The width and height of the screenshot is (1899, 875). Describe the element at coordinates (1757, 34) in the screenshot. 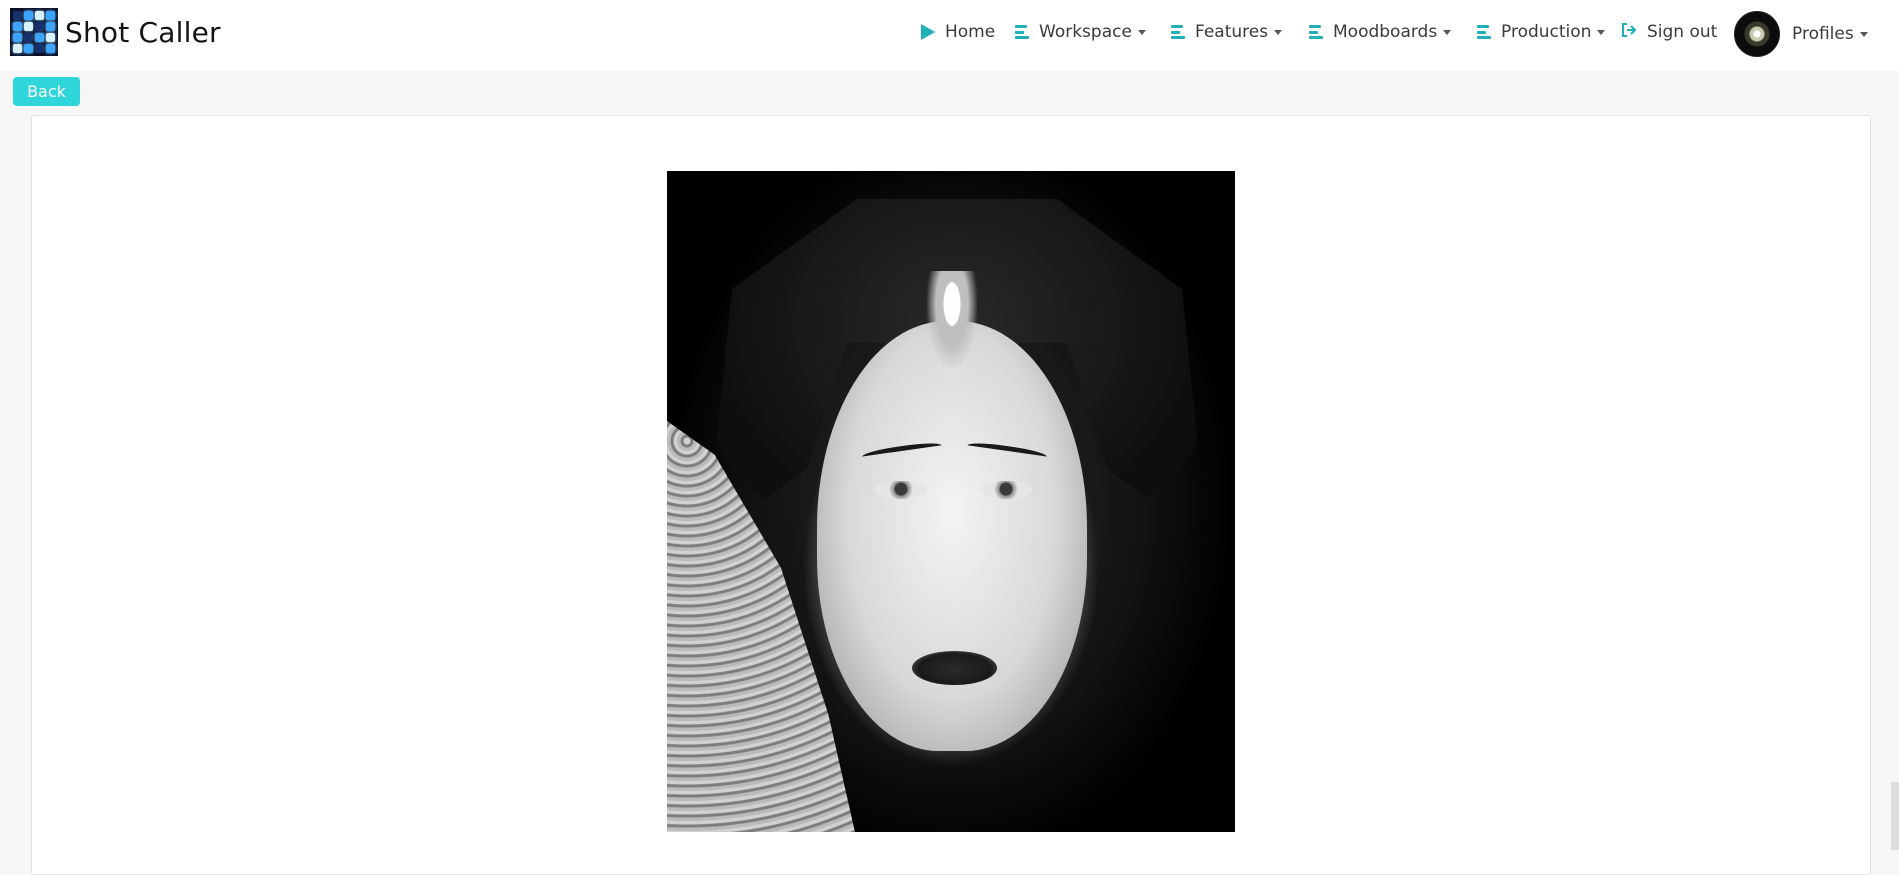

I see `avatar` at that location.